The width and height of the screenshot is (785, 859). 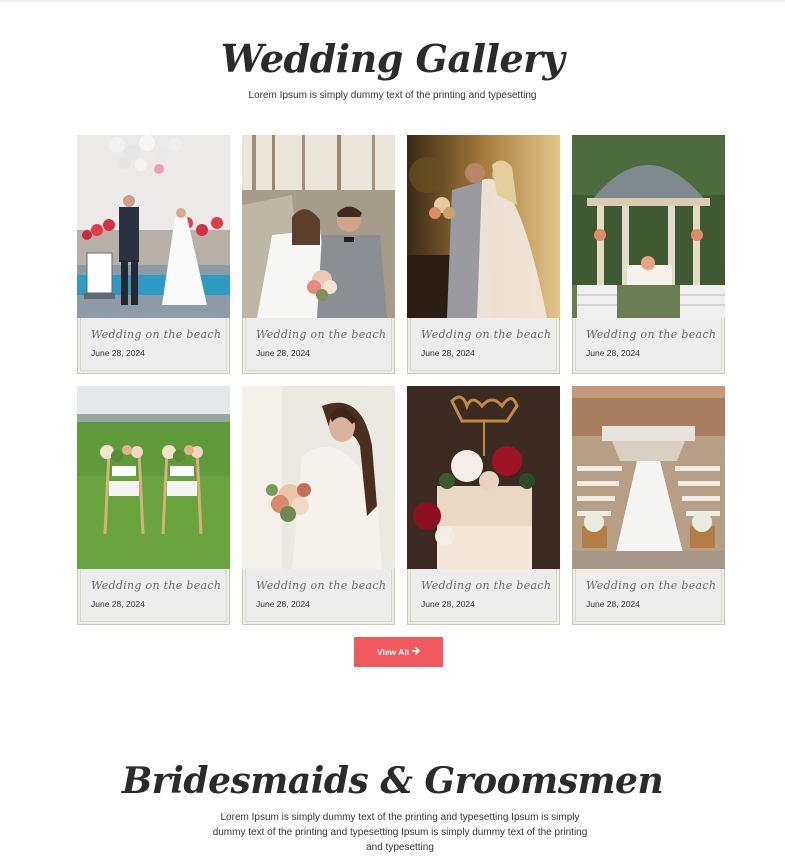 I want to click on gallery-photo-gazebo, so click(x=648, y=226).